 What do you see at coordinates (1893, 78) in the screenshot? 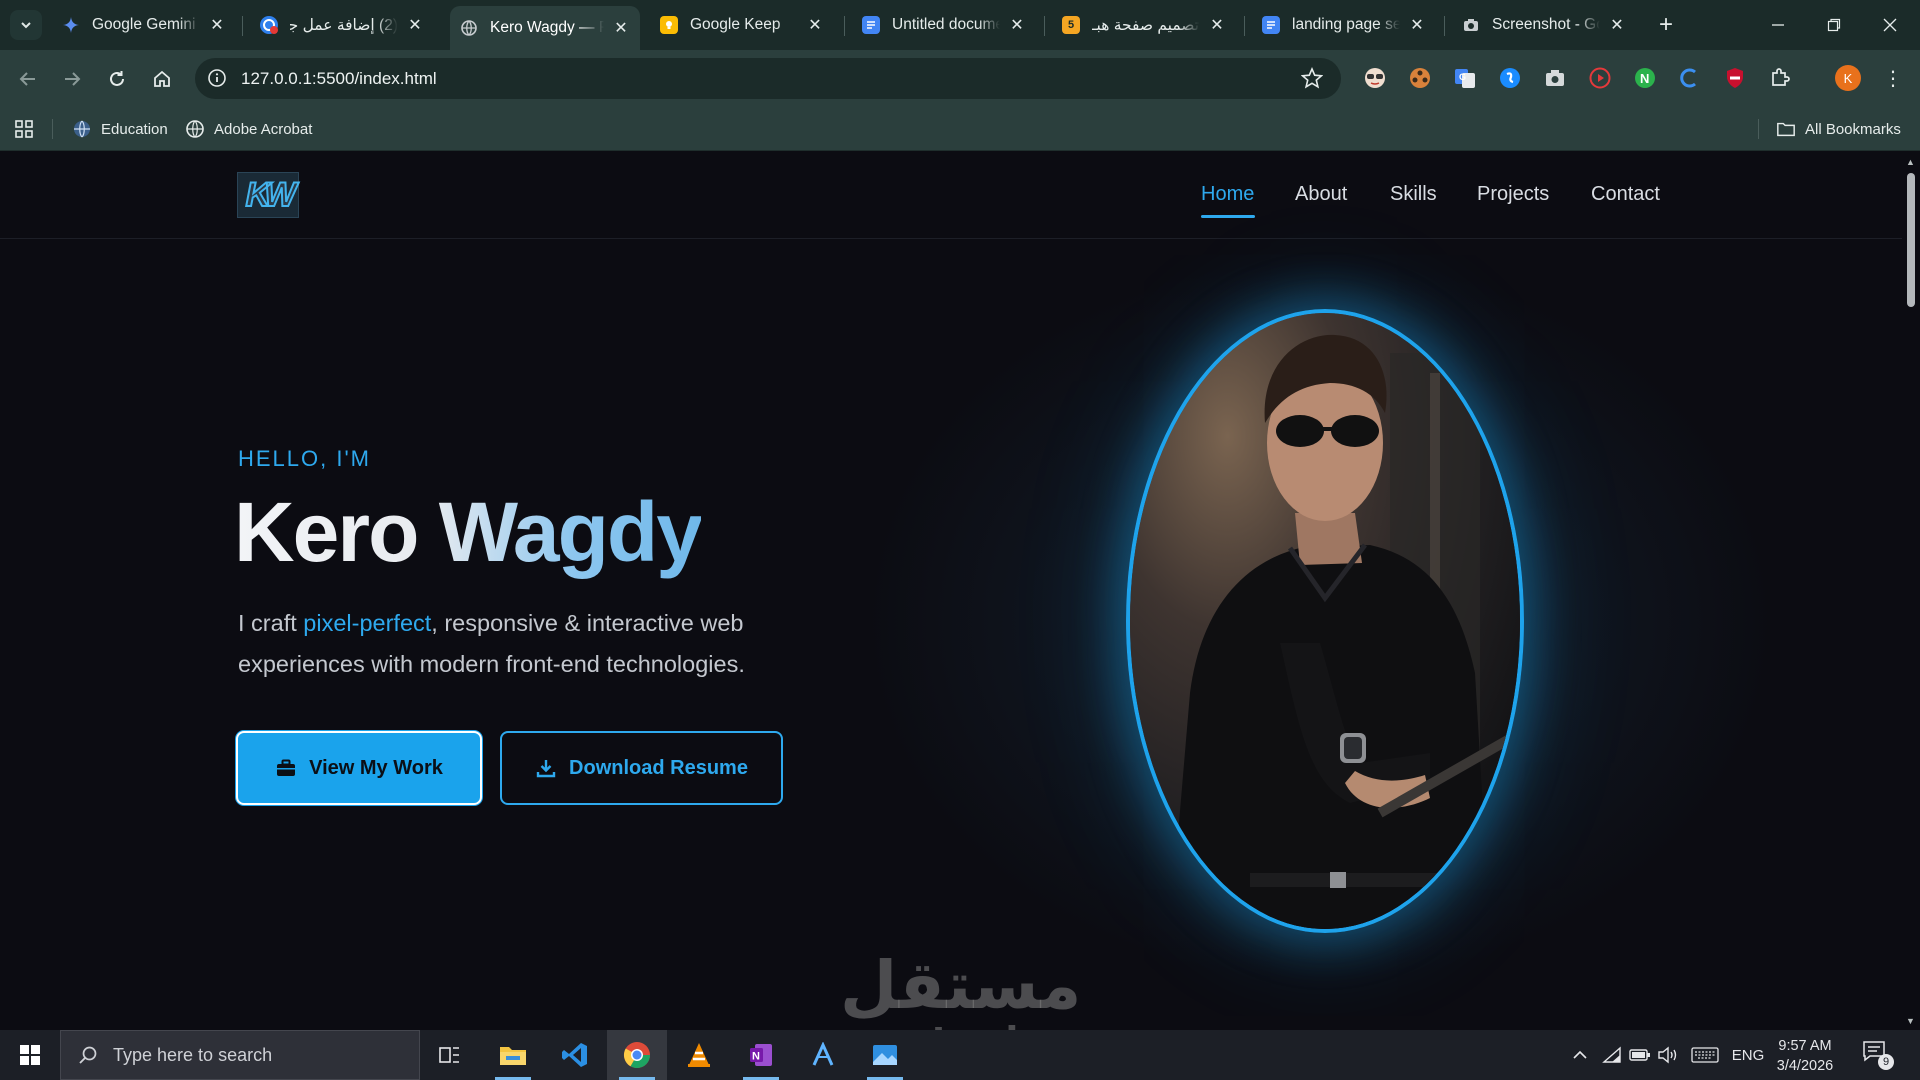
I see `menu-icon: ⋮` at bounding box center [1893, 78].